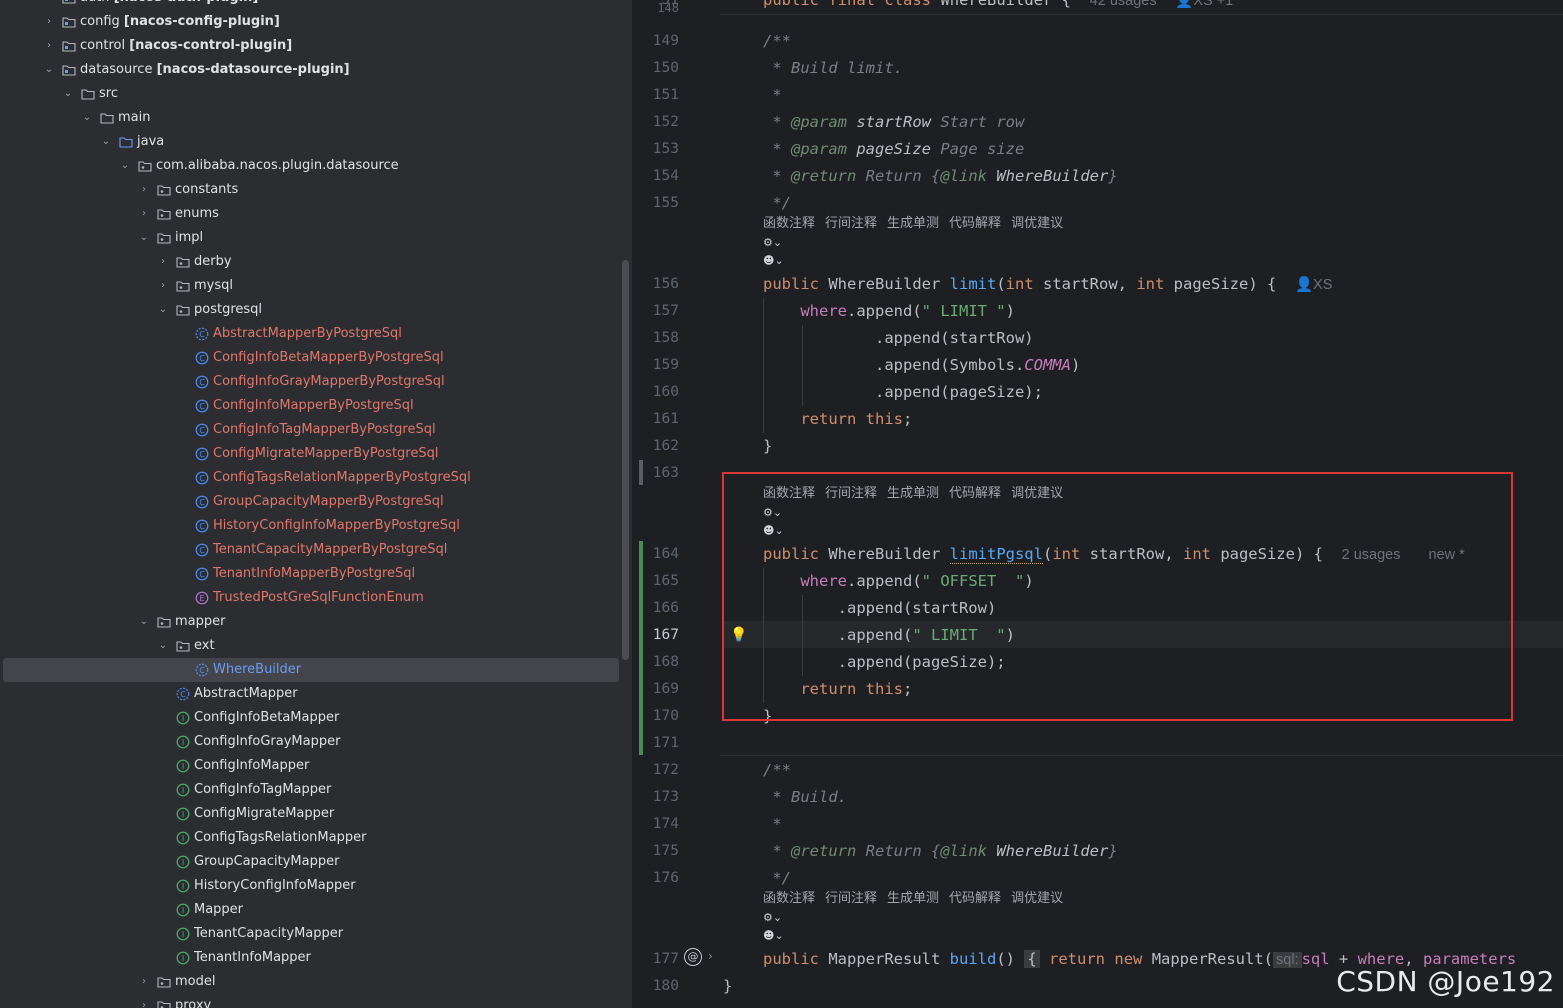 Image resolution: width=1563 pixels, height=1008 pixels. Describe the element at coordinates (316, 718) in the screenshot. I see `tree-item-configinfobetamapper: I ConfigInfoBetaMapper` at that location.